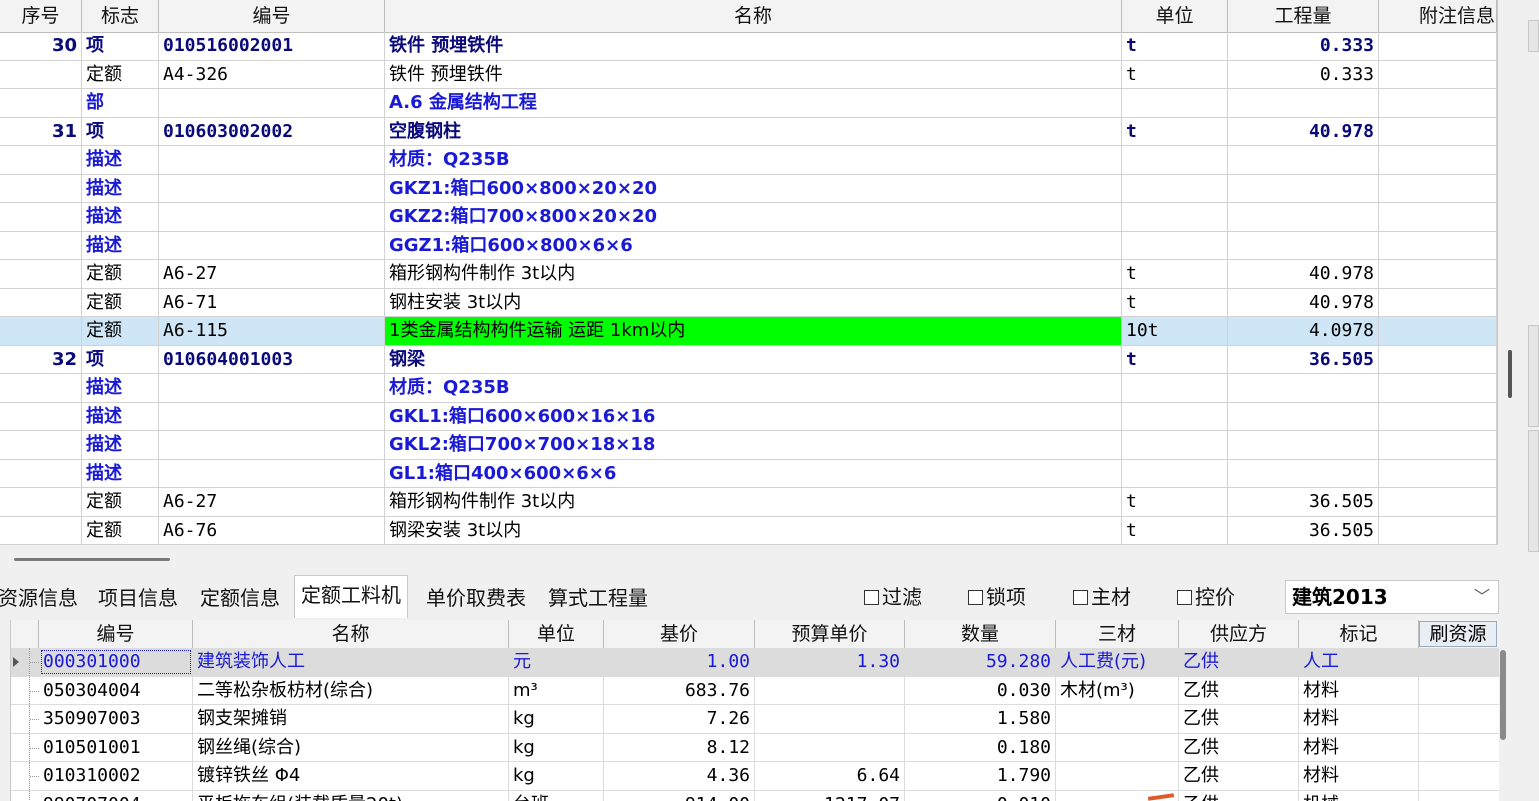 Image resolution: width=1539 pixels, height=801 pixels. What do you see at coordinates (41, 46) in the screenshot?
I see `cell-seq: 30` at bounding box center [41, 46].